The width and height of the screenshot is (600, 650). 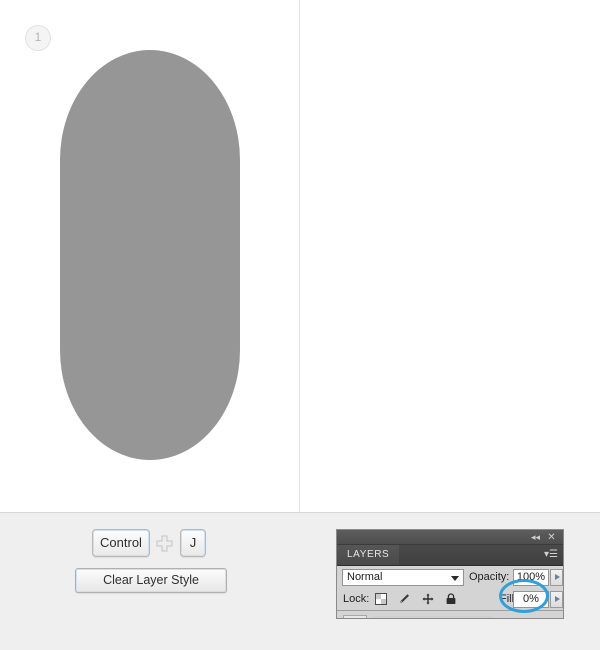 What do you see at coordinates (433, 617) in the screenshot?
I see `layer-name` at bounding box center [433, 617].